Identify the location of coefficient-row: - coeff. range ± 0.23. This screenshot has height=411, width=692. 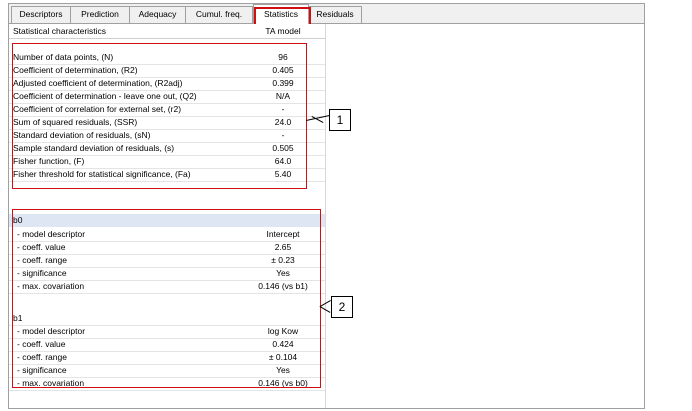
(167, 261).